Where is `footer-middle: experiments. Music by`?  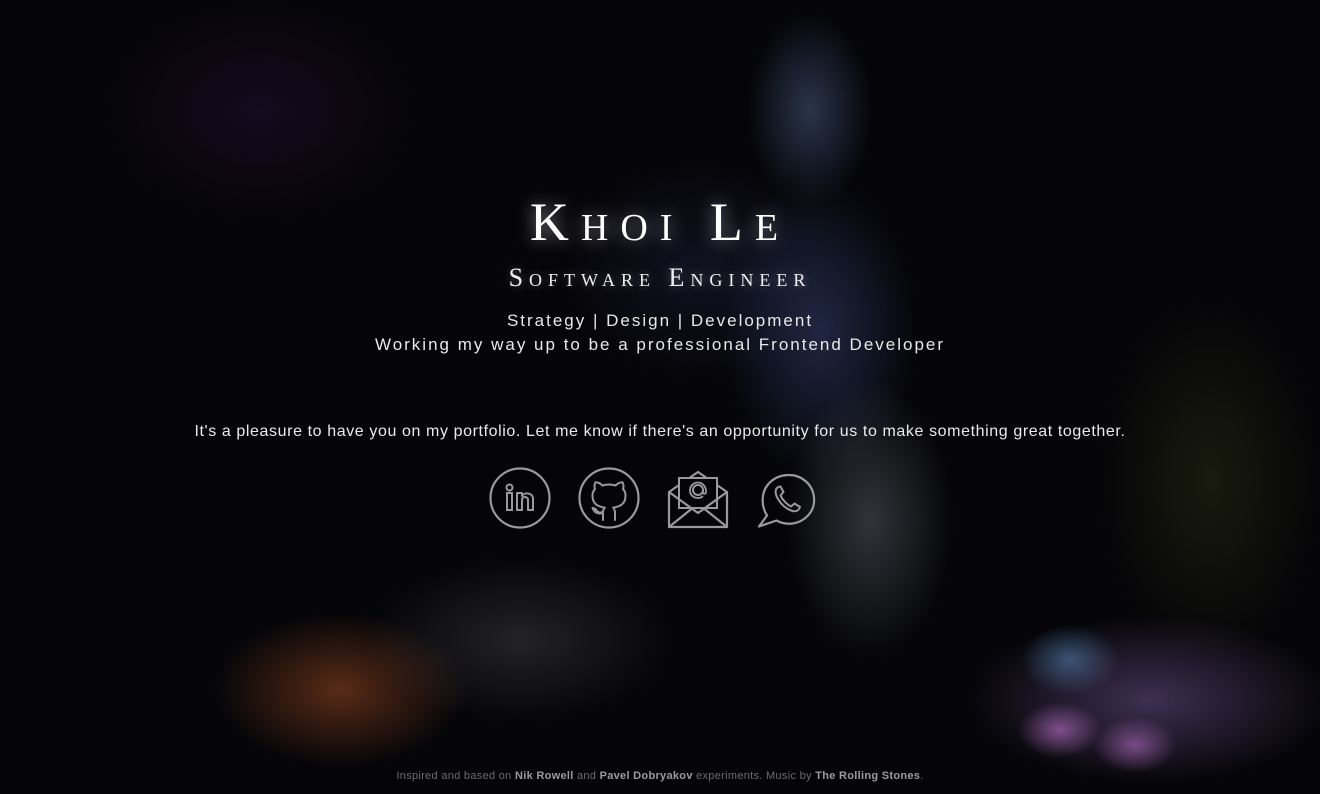
footer-middle: experiments. Music by is located at coordinates (754, 776).